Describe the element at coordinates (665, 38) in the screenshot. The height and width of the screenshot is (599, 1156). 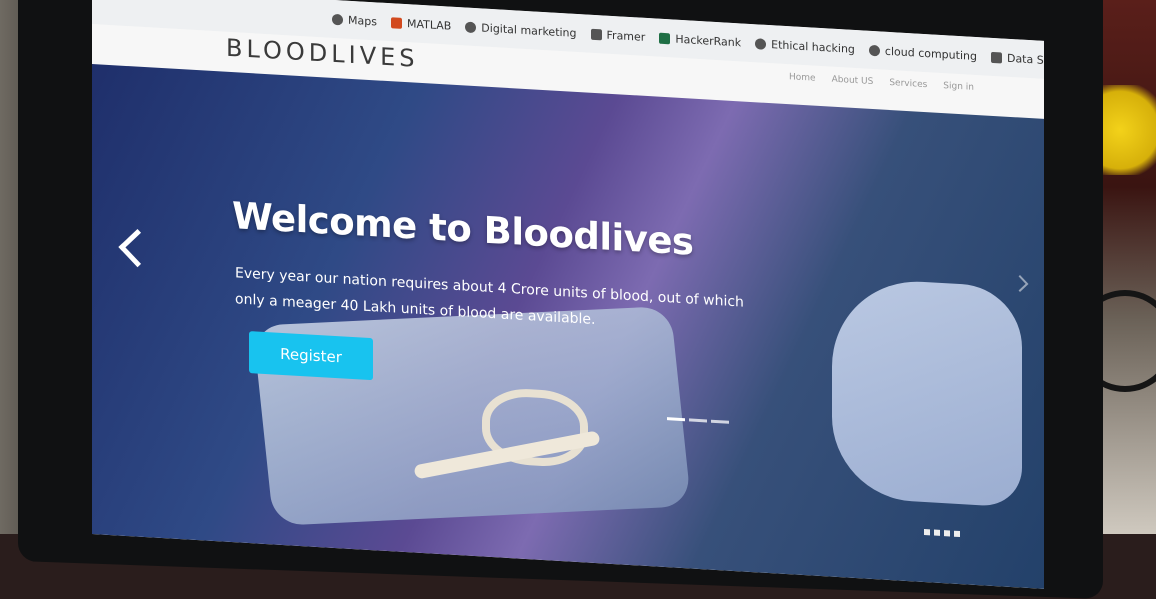
I see `hackerrank-icon` at that location.